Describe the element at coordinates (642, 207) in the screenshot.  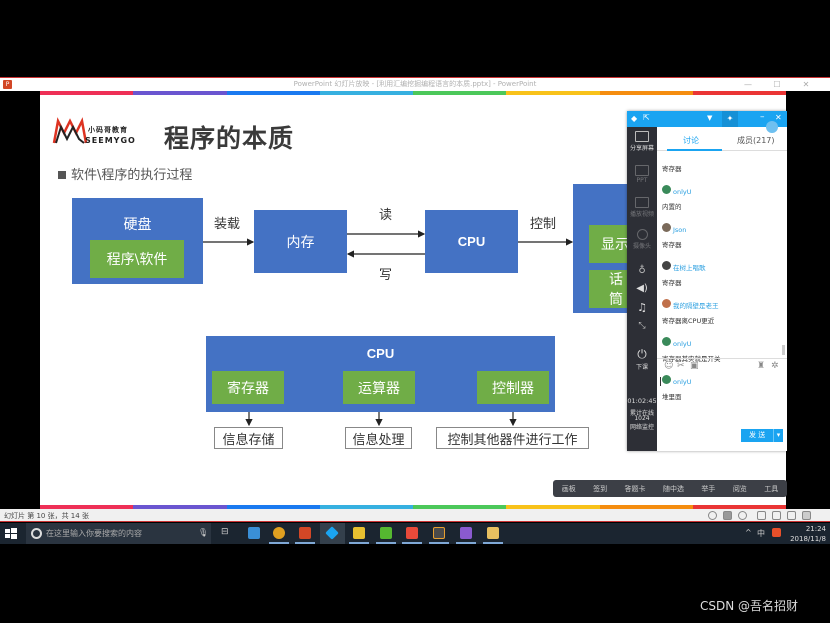
I see `play-video-button: 播放视频` at that location.